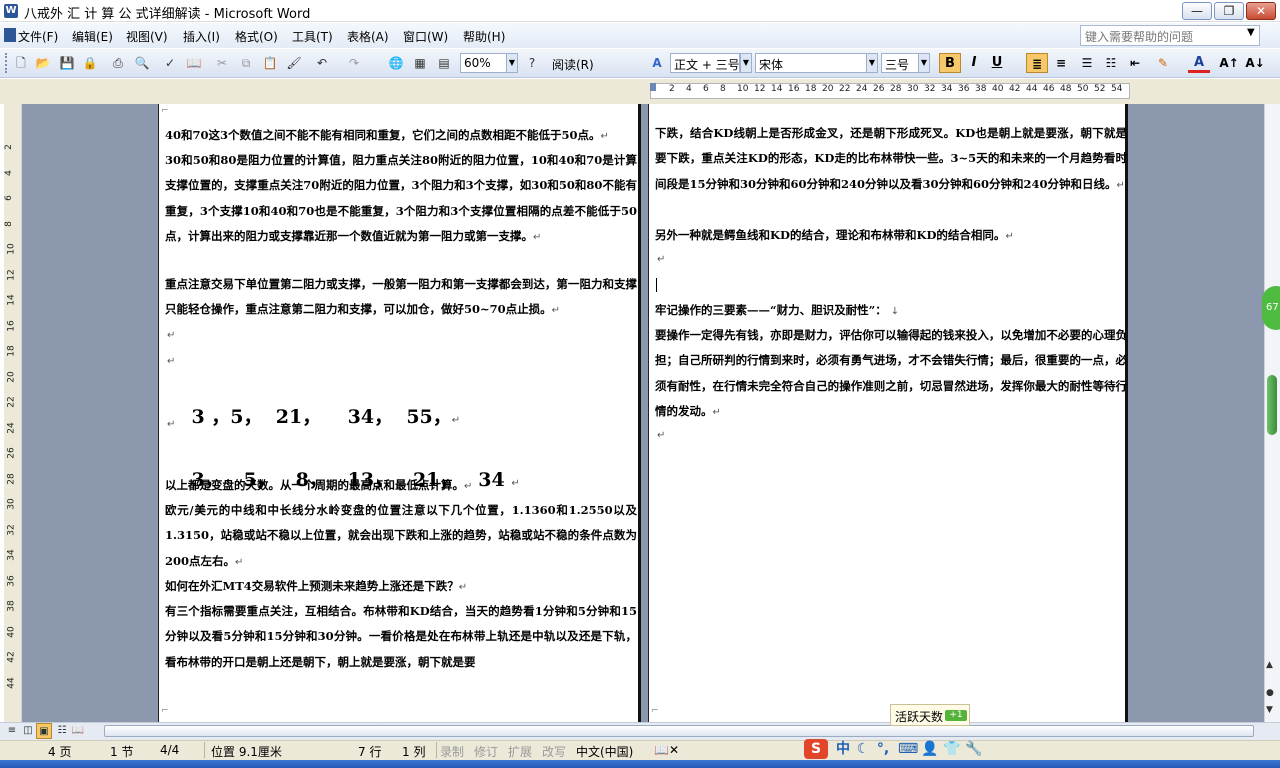 The height and width of the screenshot is (768, 1280). I want to click on punctuation-icon: °,, so click(883, 749).